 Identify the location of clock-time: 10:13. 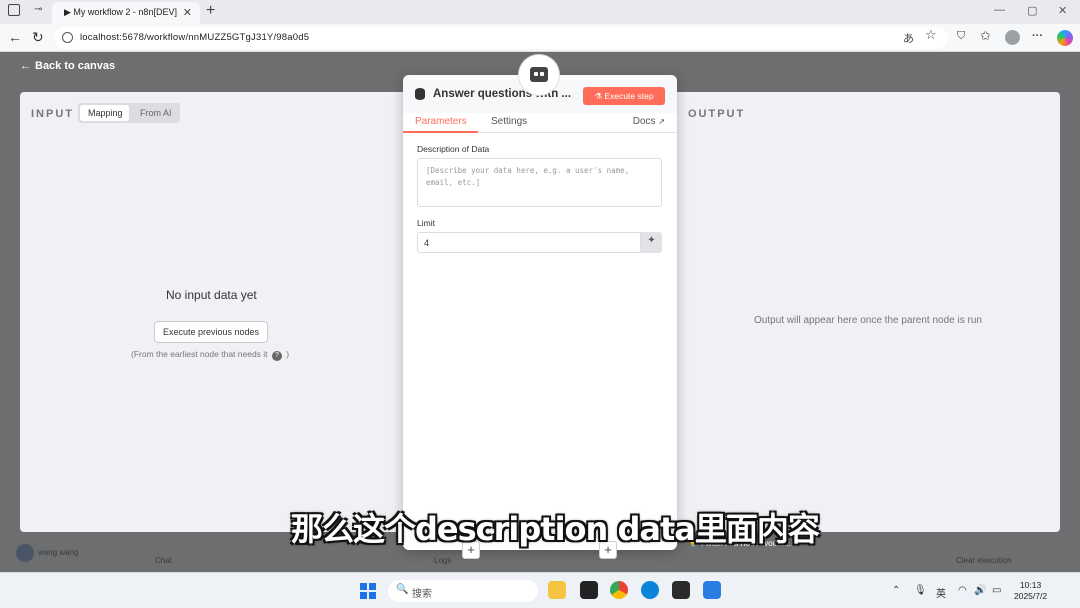
(1030, 585).